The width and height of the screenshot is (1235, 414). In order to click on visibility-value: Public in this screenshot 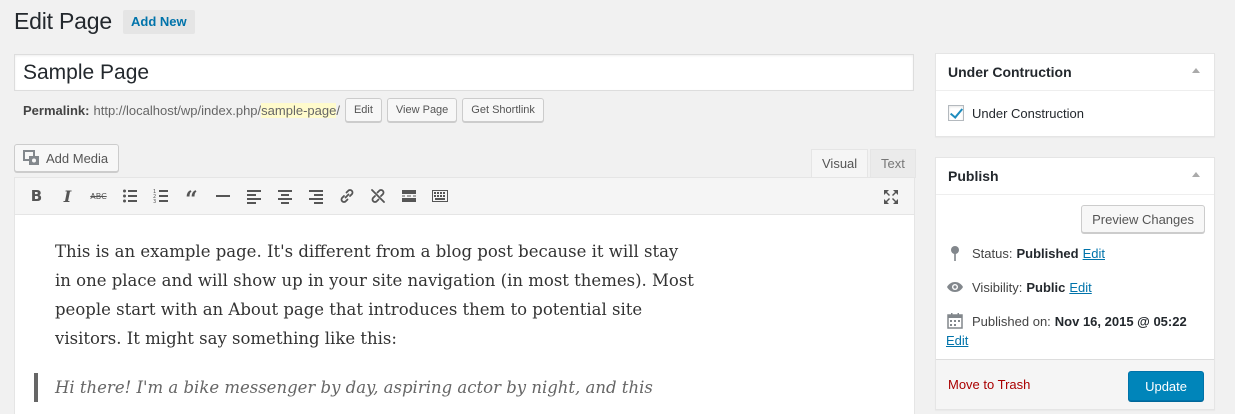, I will do `click(1046, 287)`.